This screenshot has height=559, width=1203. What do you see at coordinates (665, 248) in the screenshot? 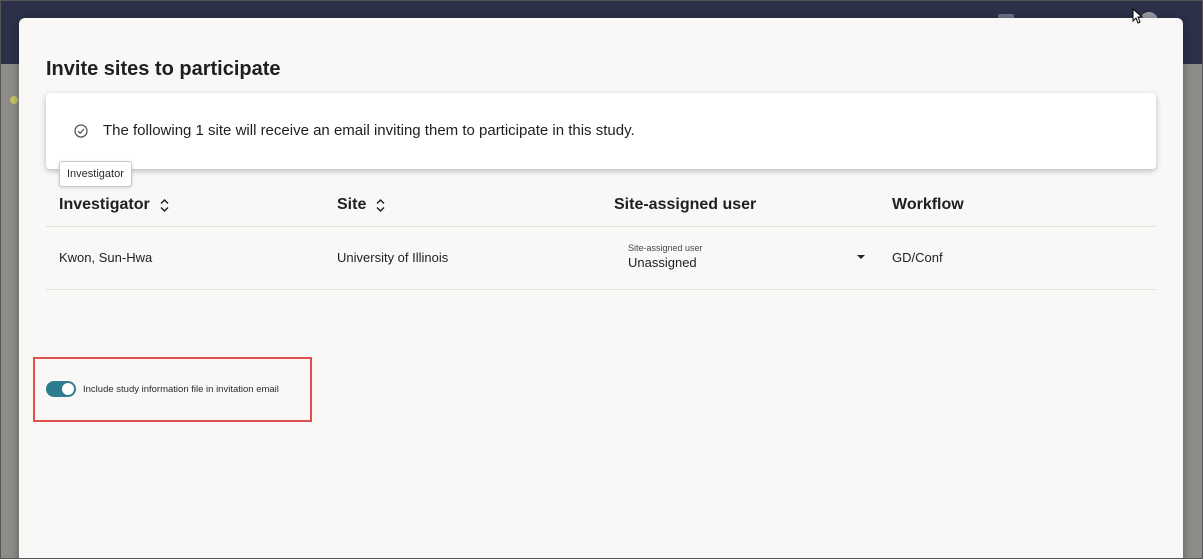
I see `select-label: Site-assigned user` at bounding box center [665, 248].